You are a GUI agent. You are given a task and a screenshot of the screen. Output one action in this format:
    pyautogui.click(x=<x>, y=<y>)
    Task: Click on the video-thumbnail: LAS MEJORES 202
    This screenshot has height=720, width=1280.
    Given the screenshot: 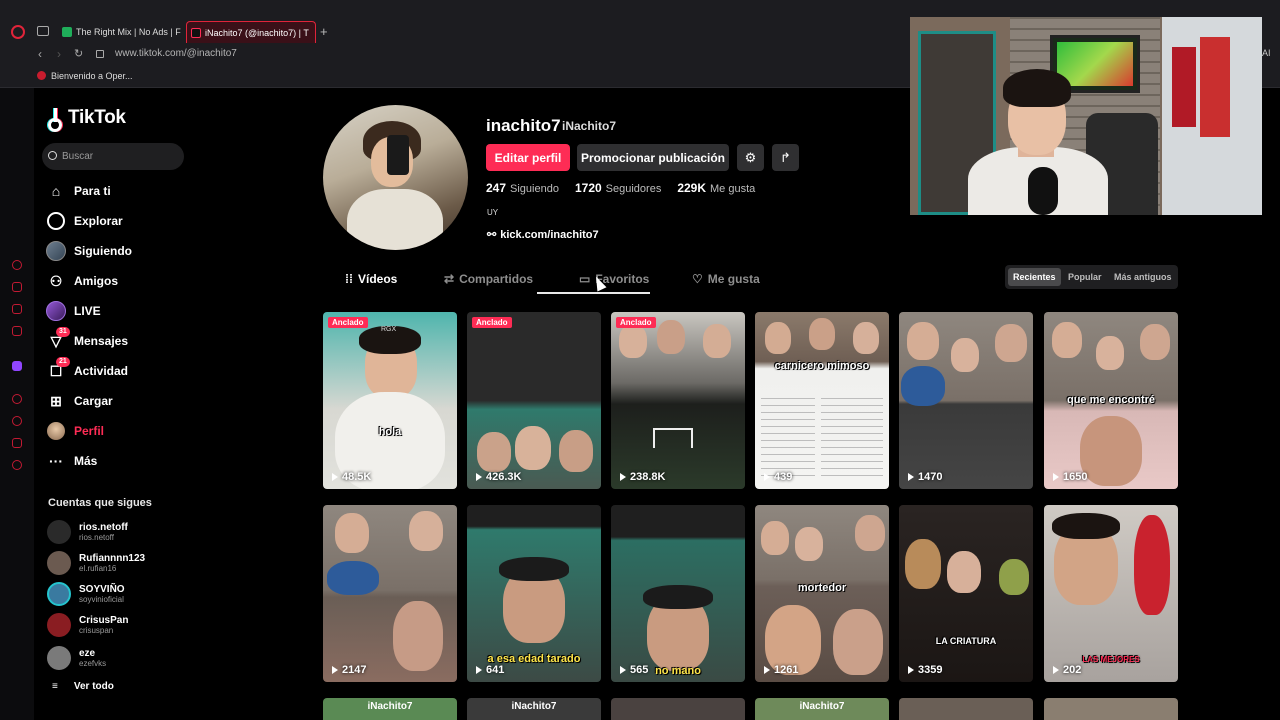 What is the action you would take?
    pyautogui.click(x=1111, y=593)
    